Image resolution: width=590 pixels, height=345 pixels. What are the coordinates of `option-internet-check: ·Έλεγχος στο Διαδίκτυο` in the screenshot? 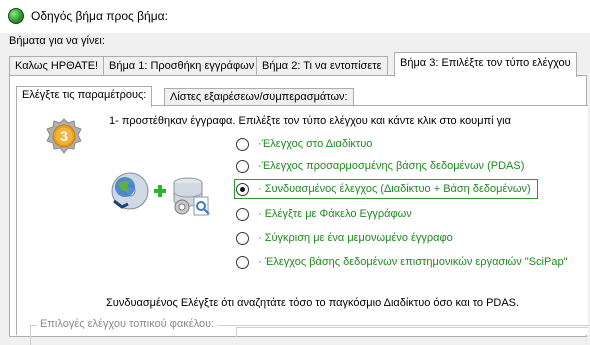 It's located at (304, 144).